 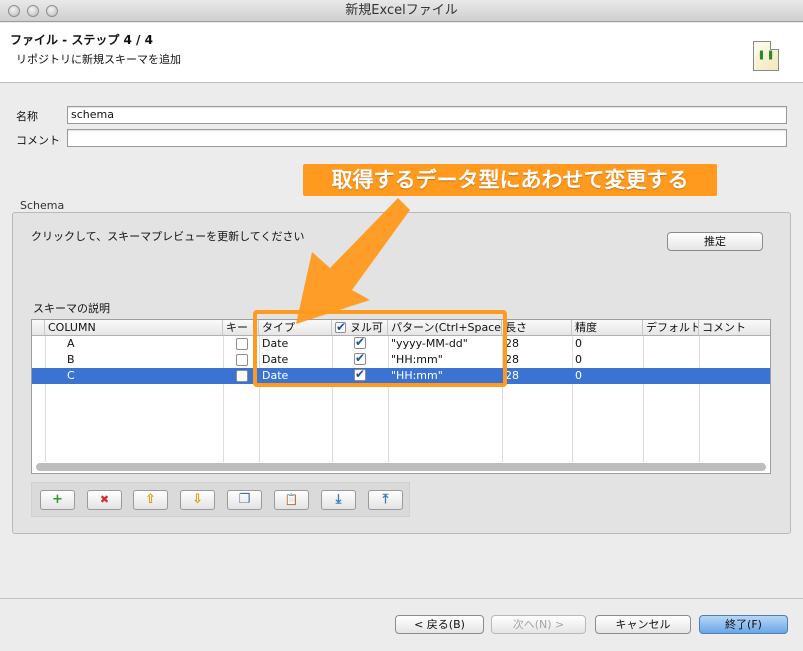 What do you see at coordinates (439, 624) in the screenshot?
I see `back-button: < 戻る(B)` at bounding box center [439, 624].